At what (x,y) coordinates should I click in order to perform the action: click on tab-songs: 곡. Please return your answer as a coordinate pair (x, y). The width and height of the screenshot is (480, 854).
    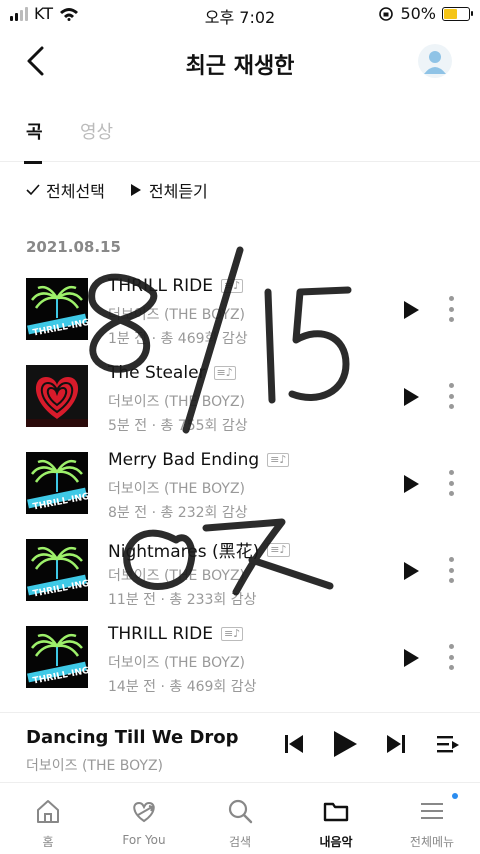
    Looking at the image, I should click on (33, 141).